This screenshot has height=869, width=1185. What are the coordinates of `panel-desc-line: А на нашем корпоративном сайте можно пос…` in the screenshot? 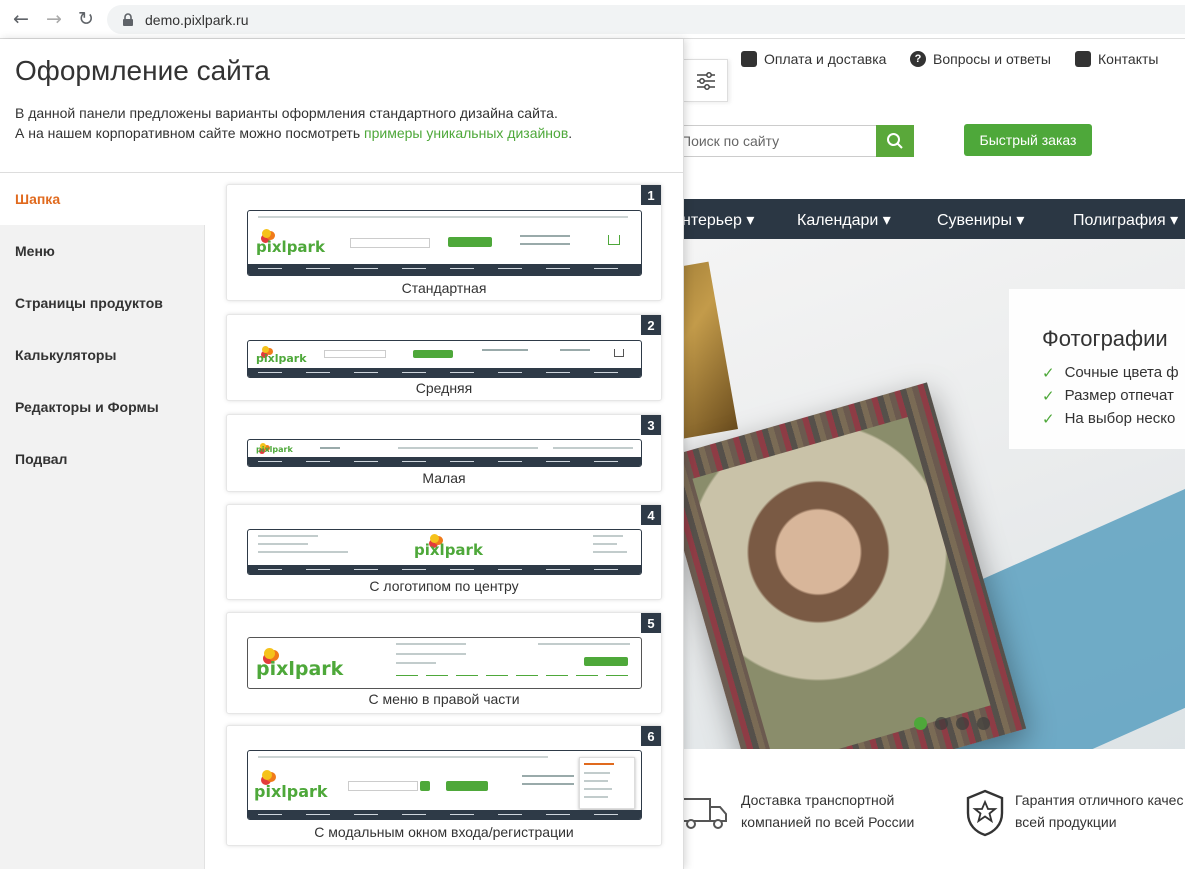 It's located at (340, 133).